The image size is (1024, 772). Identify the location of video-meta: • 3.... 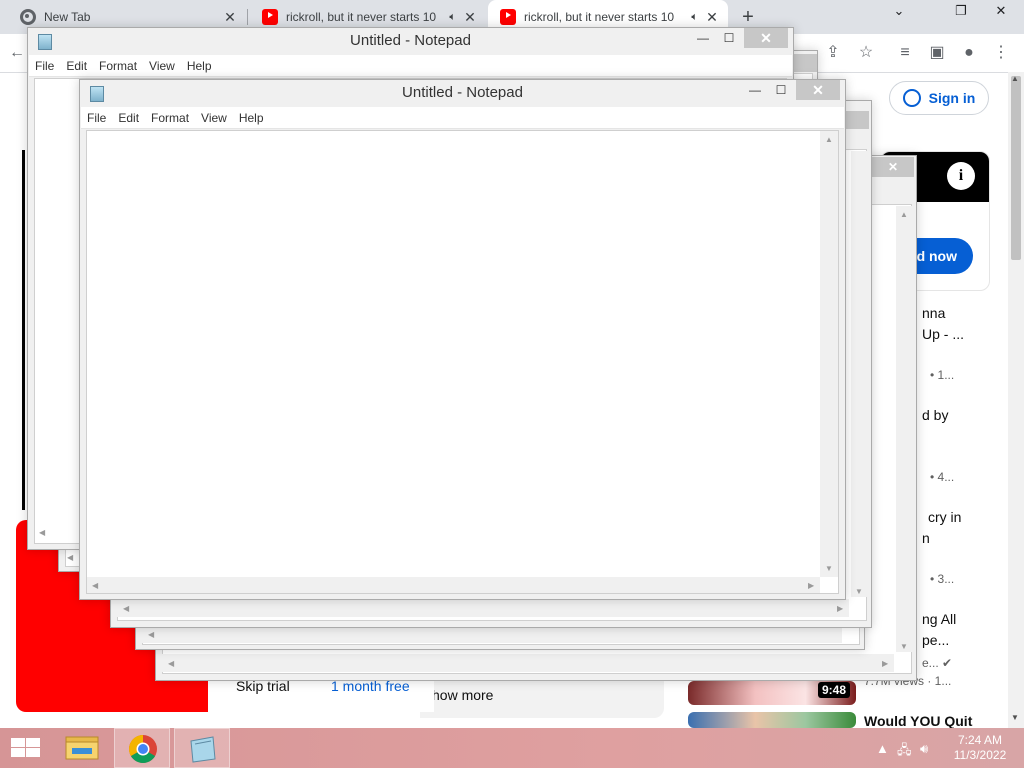
(942, 579).